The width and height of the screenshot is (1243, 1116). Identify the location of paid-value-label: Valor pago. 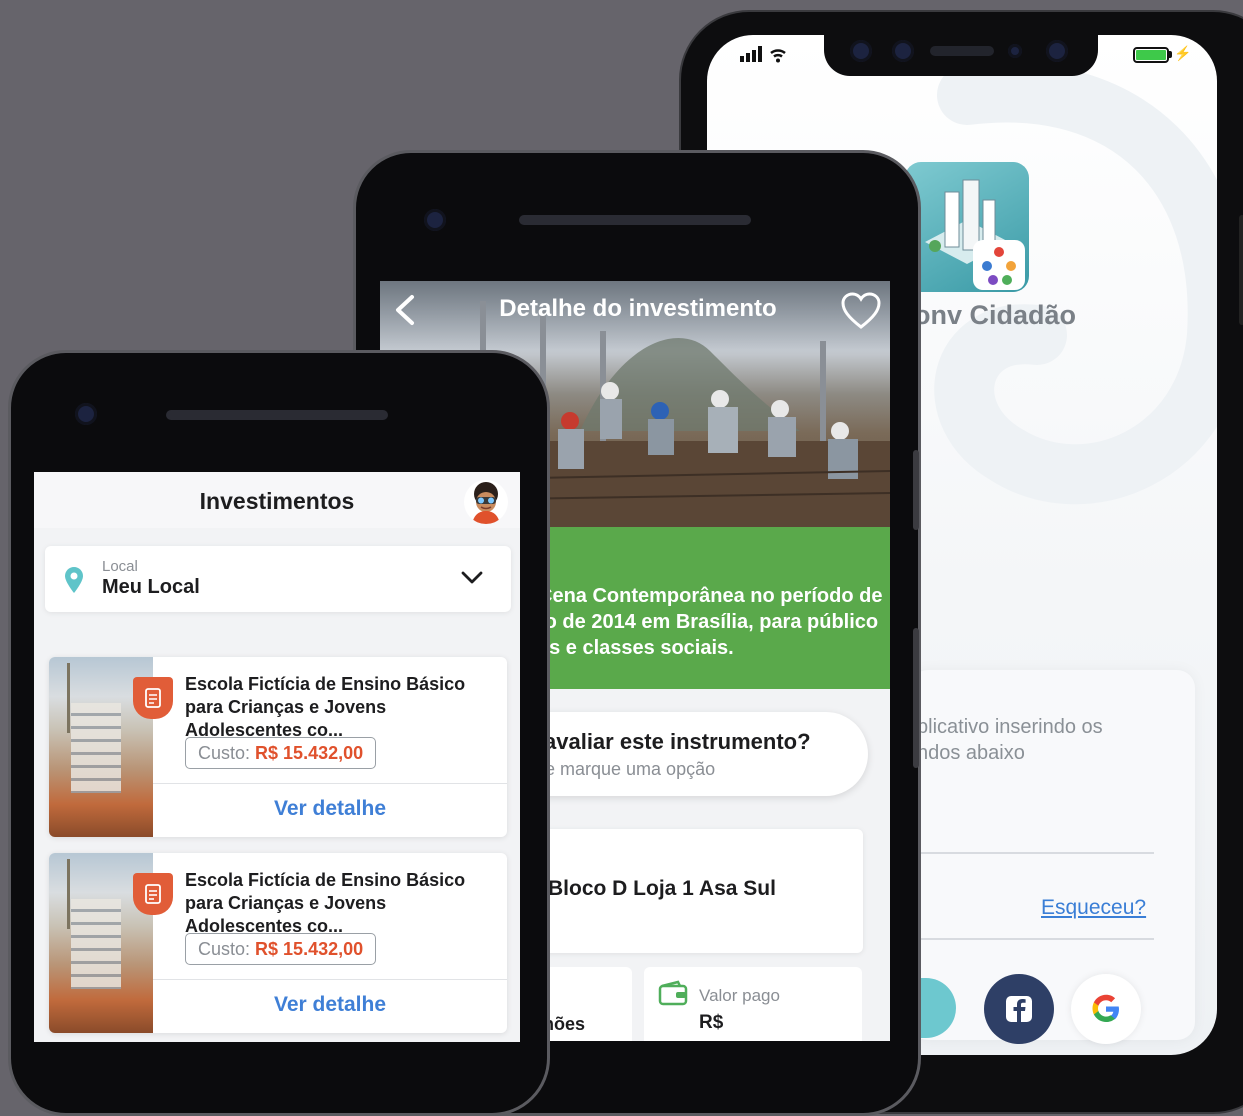
(739, 995).